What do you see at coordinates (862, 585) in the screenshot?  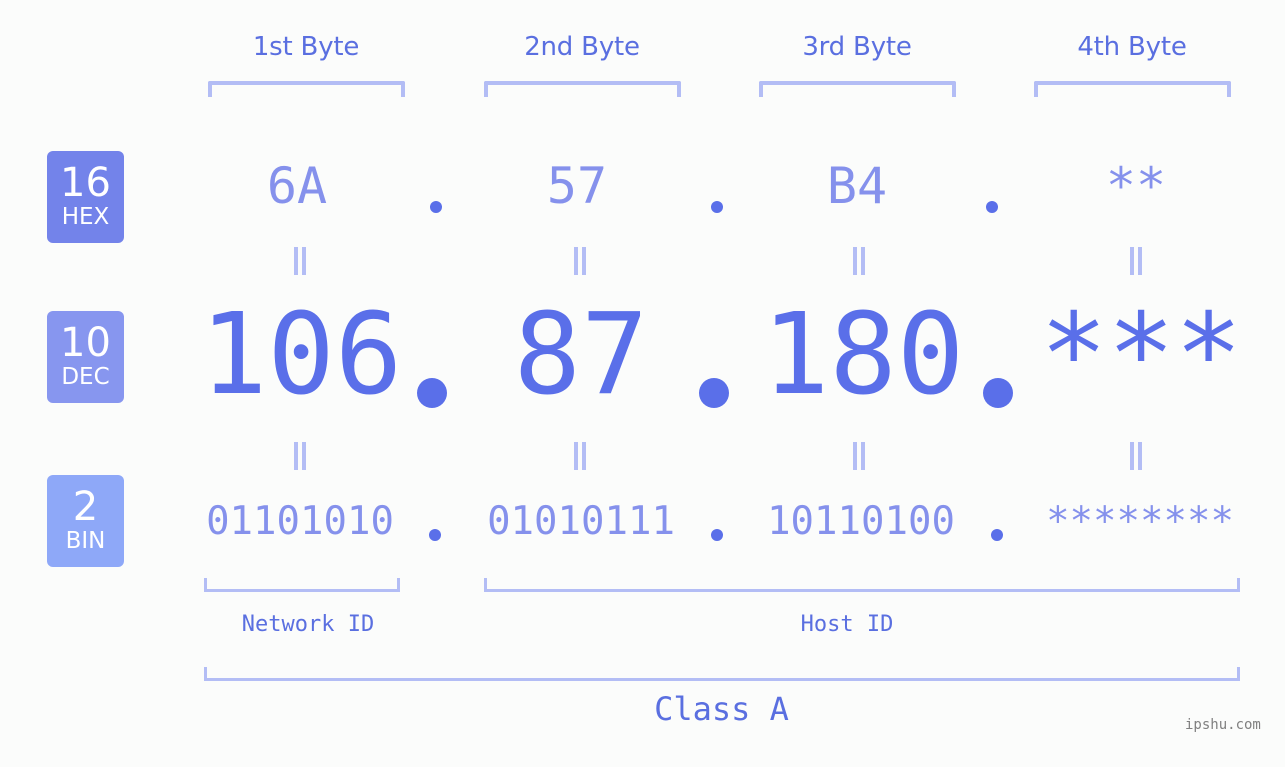 I see `host-id-bracket` at bounding box center [862, 585].